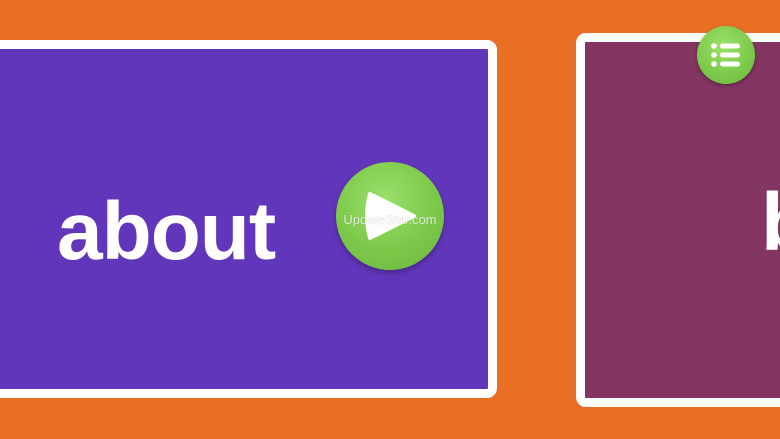 The image size is (780, 439). I want to click on menu-button, so click(726, 55).